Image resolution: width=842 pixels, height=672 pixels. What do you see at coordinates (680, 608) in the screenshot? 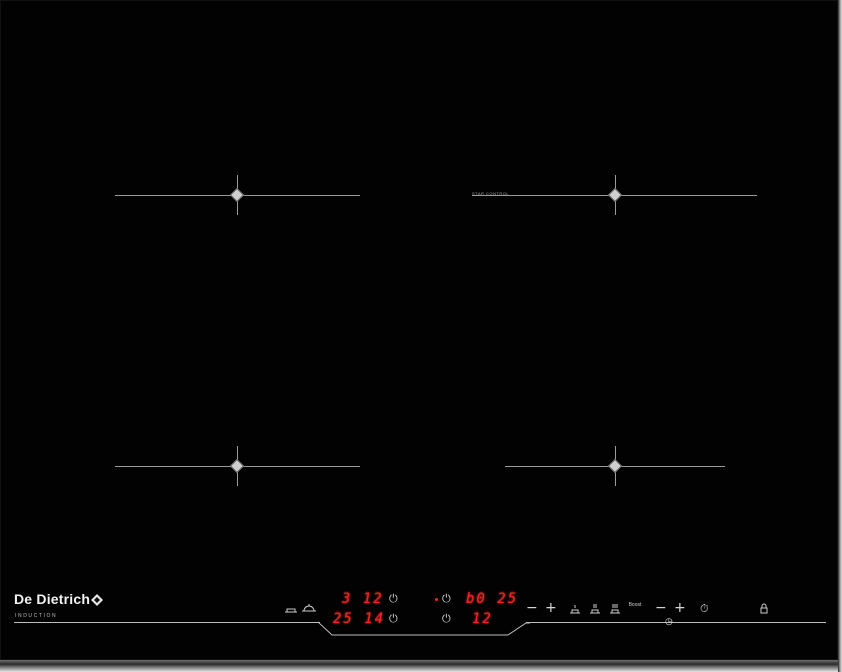
I see `timer-plus-button: +` at bounding box center [680, 608].